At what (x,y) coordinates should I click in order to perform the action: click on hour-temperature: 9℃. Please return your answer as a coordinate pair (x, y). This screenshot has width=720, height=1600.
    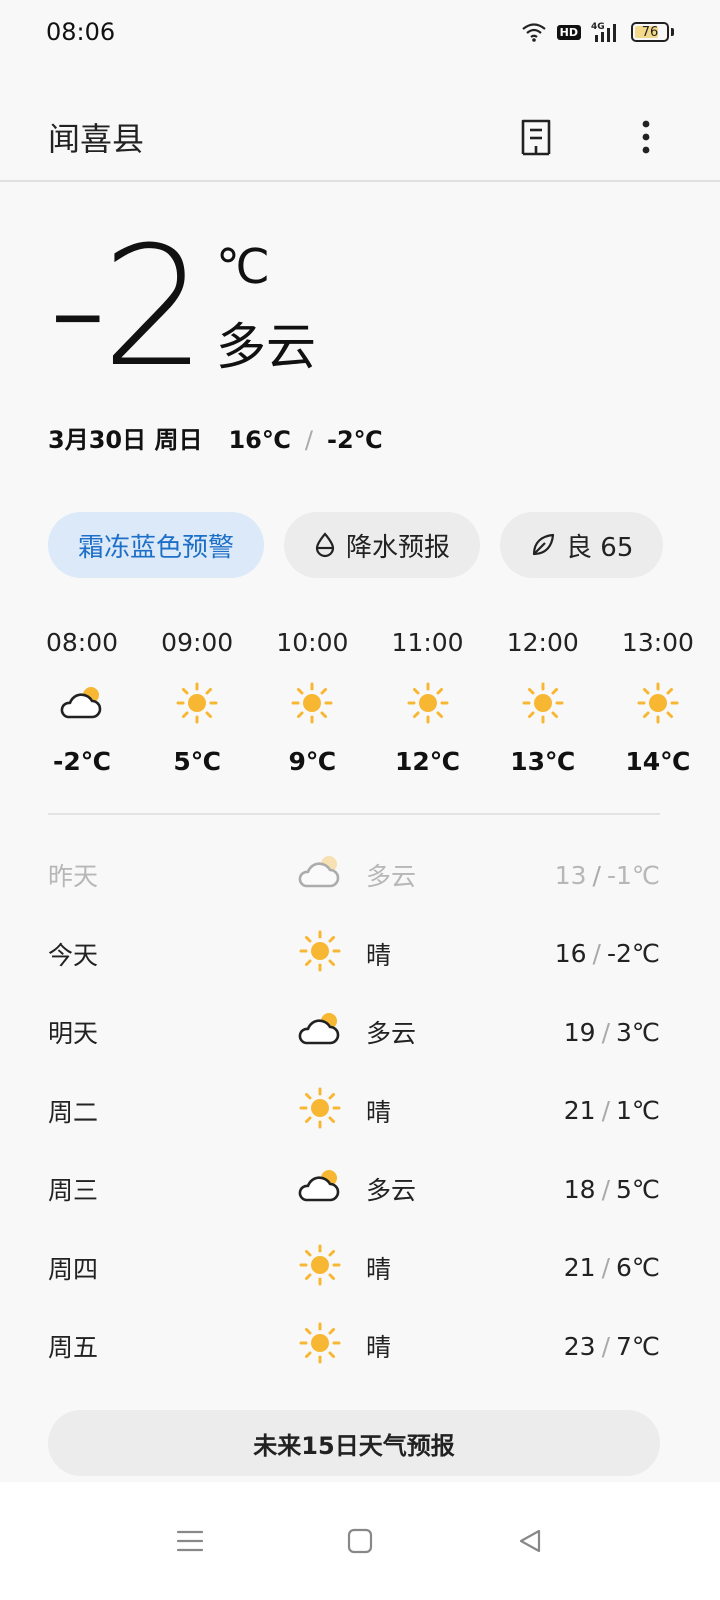
    Looking at the image, I should click on (312, 761).